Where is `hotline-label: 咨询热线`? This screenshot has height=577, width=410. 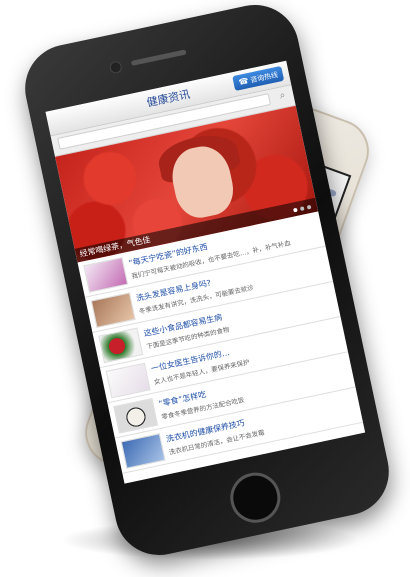
hotline-label: 咨询热线 is located at coordinates (264, 77).